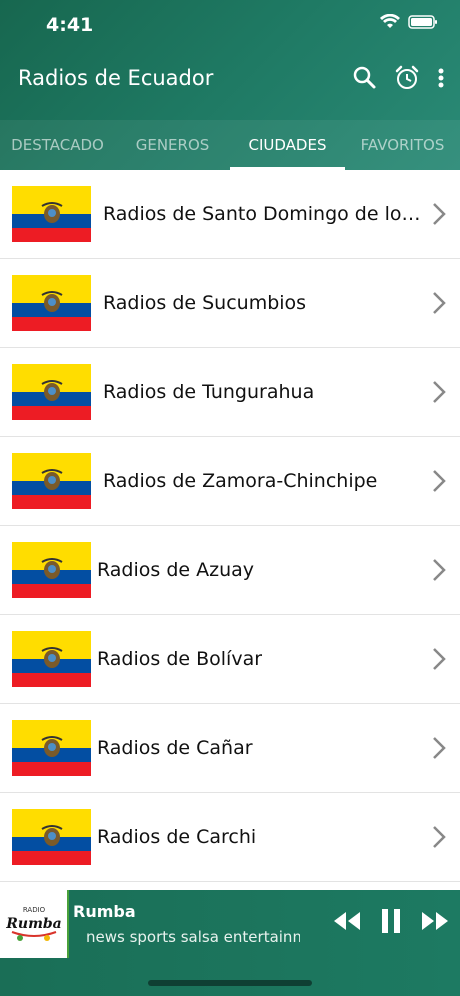 This screenshot has width=460, height=996. I want to click on pause-icon, so click(391, 923).